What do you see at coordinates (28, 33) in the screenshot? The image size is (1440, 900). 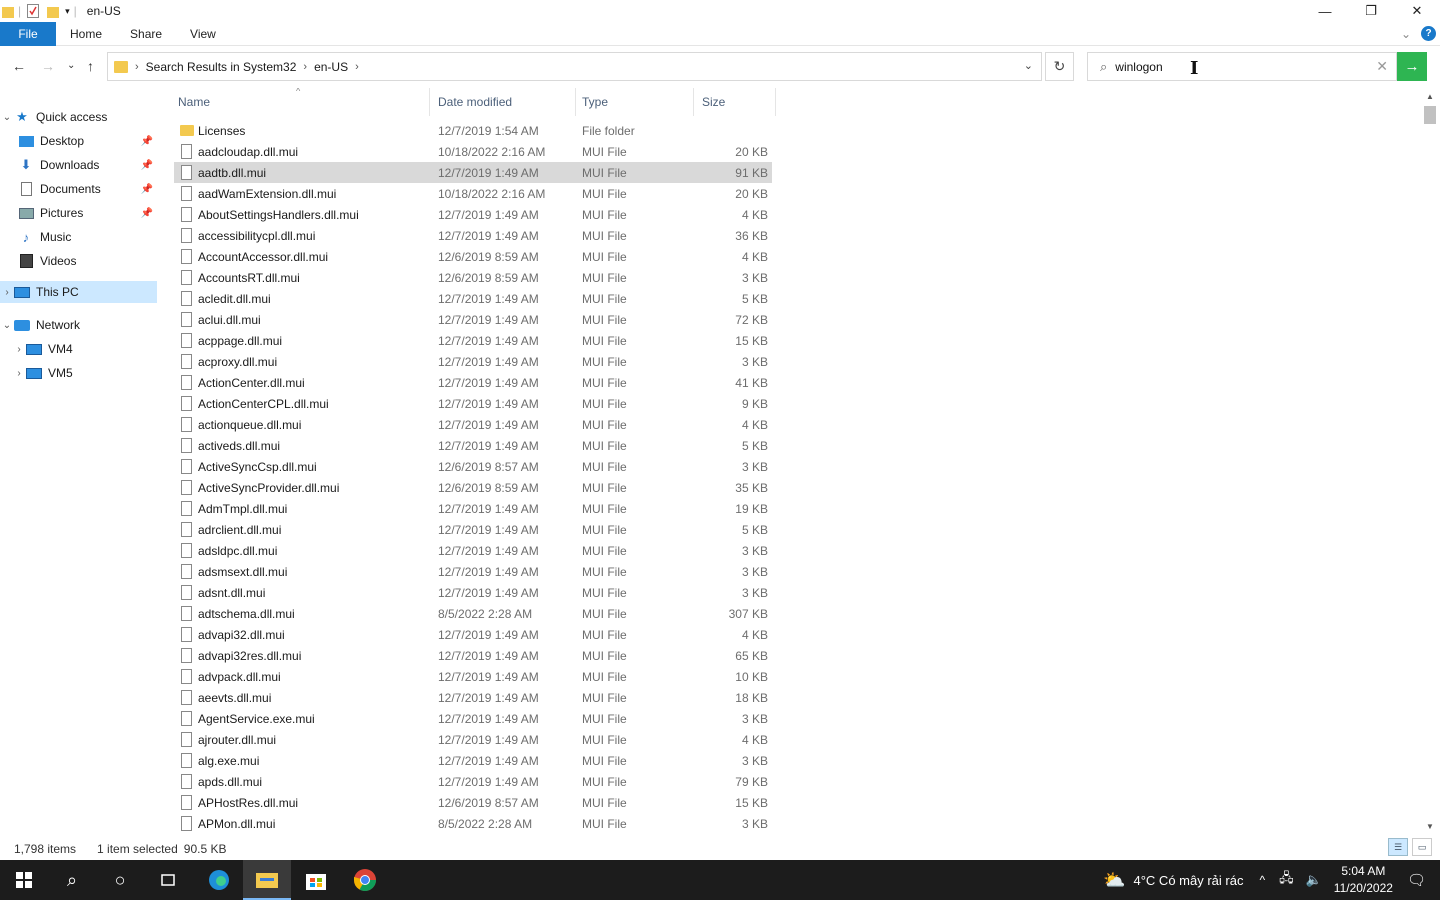 I see `tab-file: File` at bounding box center [28, 33].